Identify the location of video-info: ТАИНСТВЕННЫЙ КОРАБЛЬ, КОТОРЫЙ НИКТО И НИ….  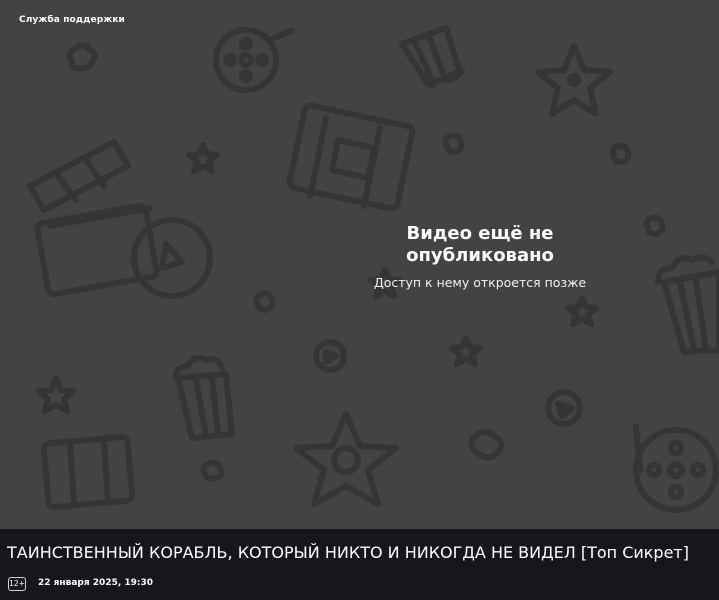
(359, 564).